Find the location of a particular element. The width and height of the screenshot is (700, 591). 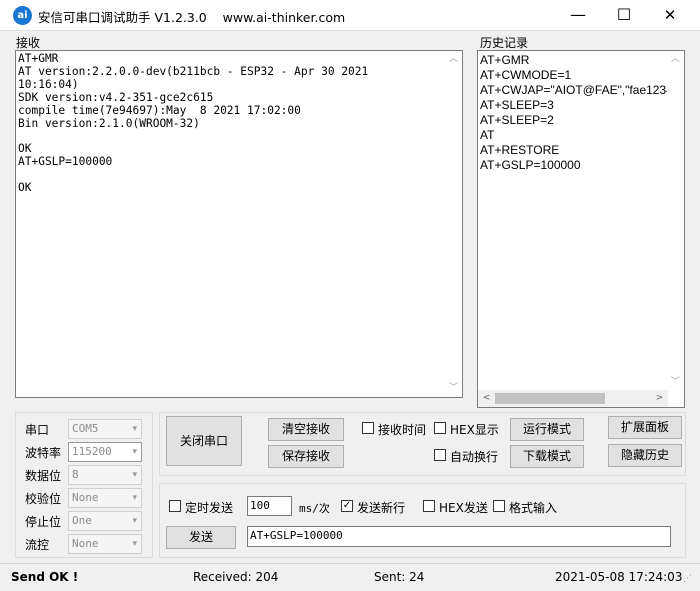

interval-unit-label: ms/次 is located at coordinates (314, 508).